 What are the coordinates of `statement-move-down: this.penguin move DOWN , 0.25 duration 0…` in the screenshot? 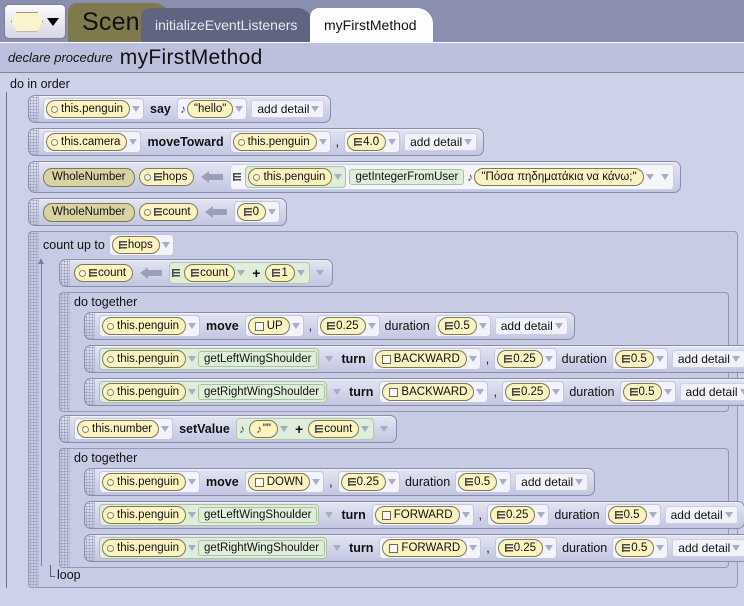 It's located at (340, 482).